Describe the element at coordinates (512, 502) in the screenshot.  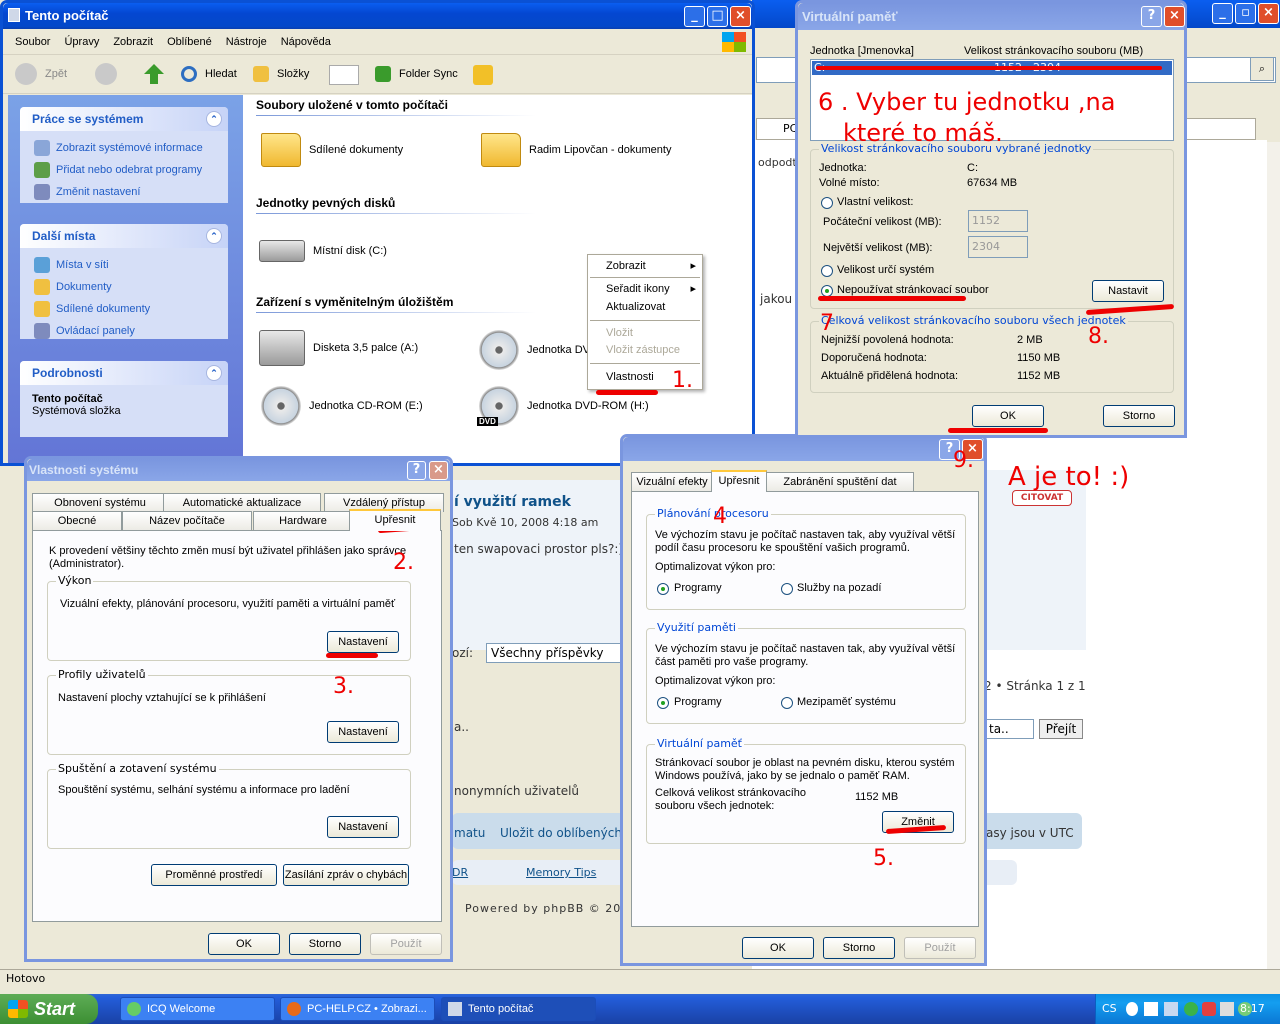
I see `post-title: í využití ramek` at that location.